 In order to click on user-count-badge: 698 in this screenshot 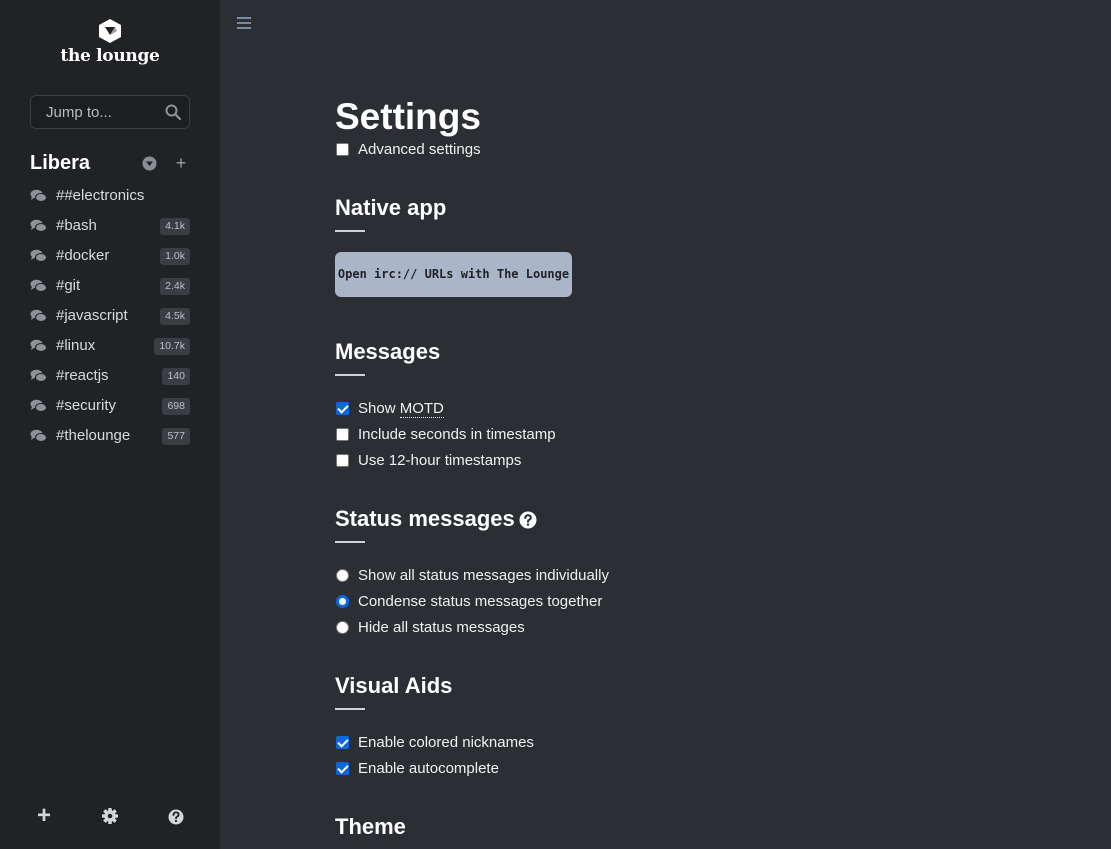, I will do `click(176, 406)`.